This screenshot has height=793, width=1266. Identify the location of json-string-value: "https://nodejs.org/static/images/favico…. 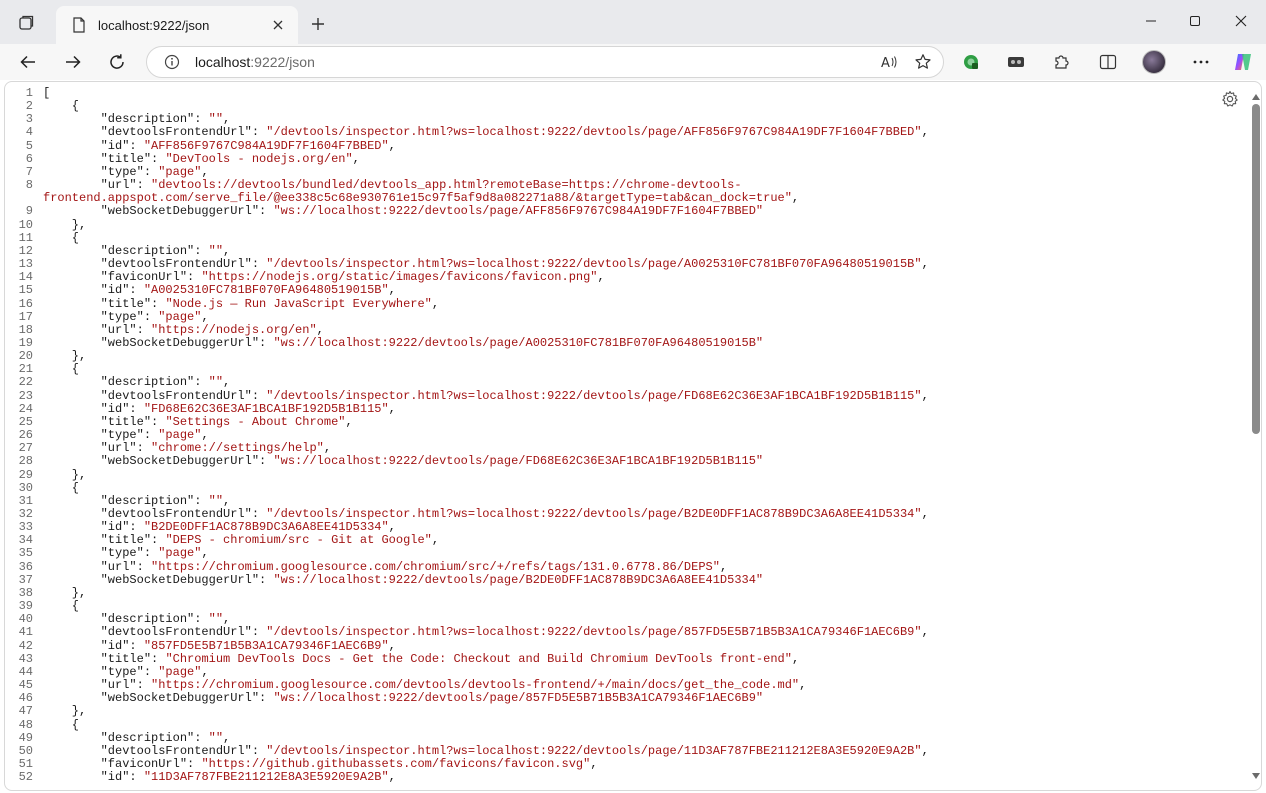
(399, 277).